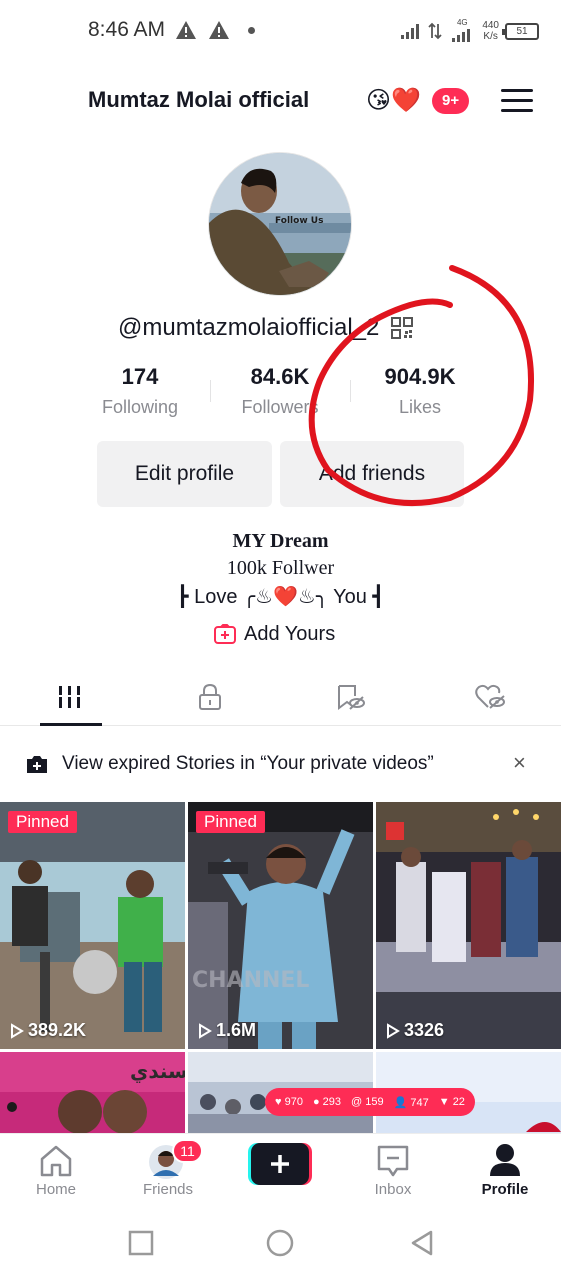 This screenshot has height=1280, width=561. What do you see at coordinates (299, 221) in the screenshot?
I see `avatar-caption: Follow Us` at bounding box center [299, 221].